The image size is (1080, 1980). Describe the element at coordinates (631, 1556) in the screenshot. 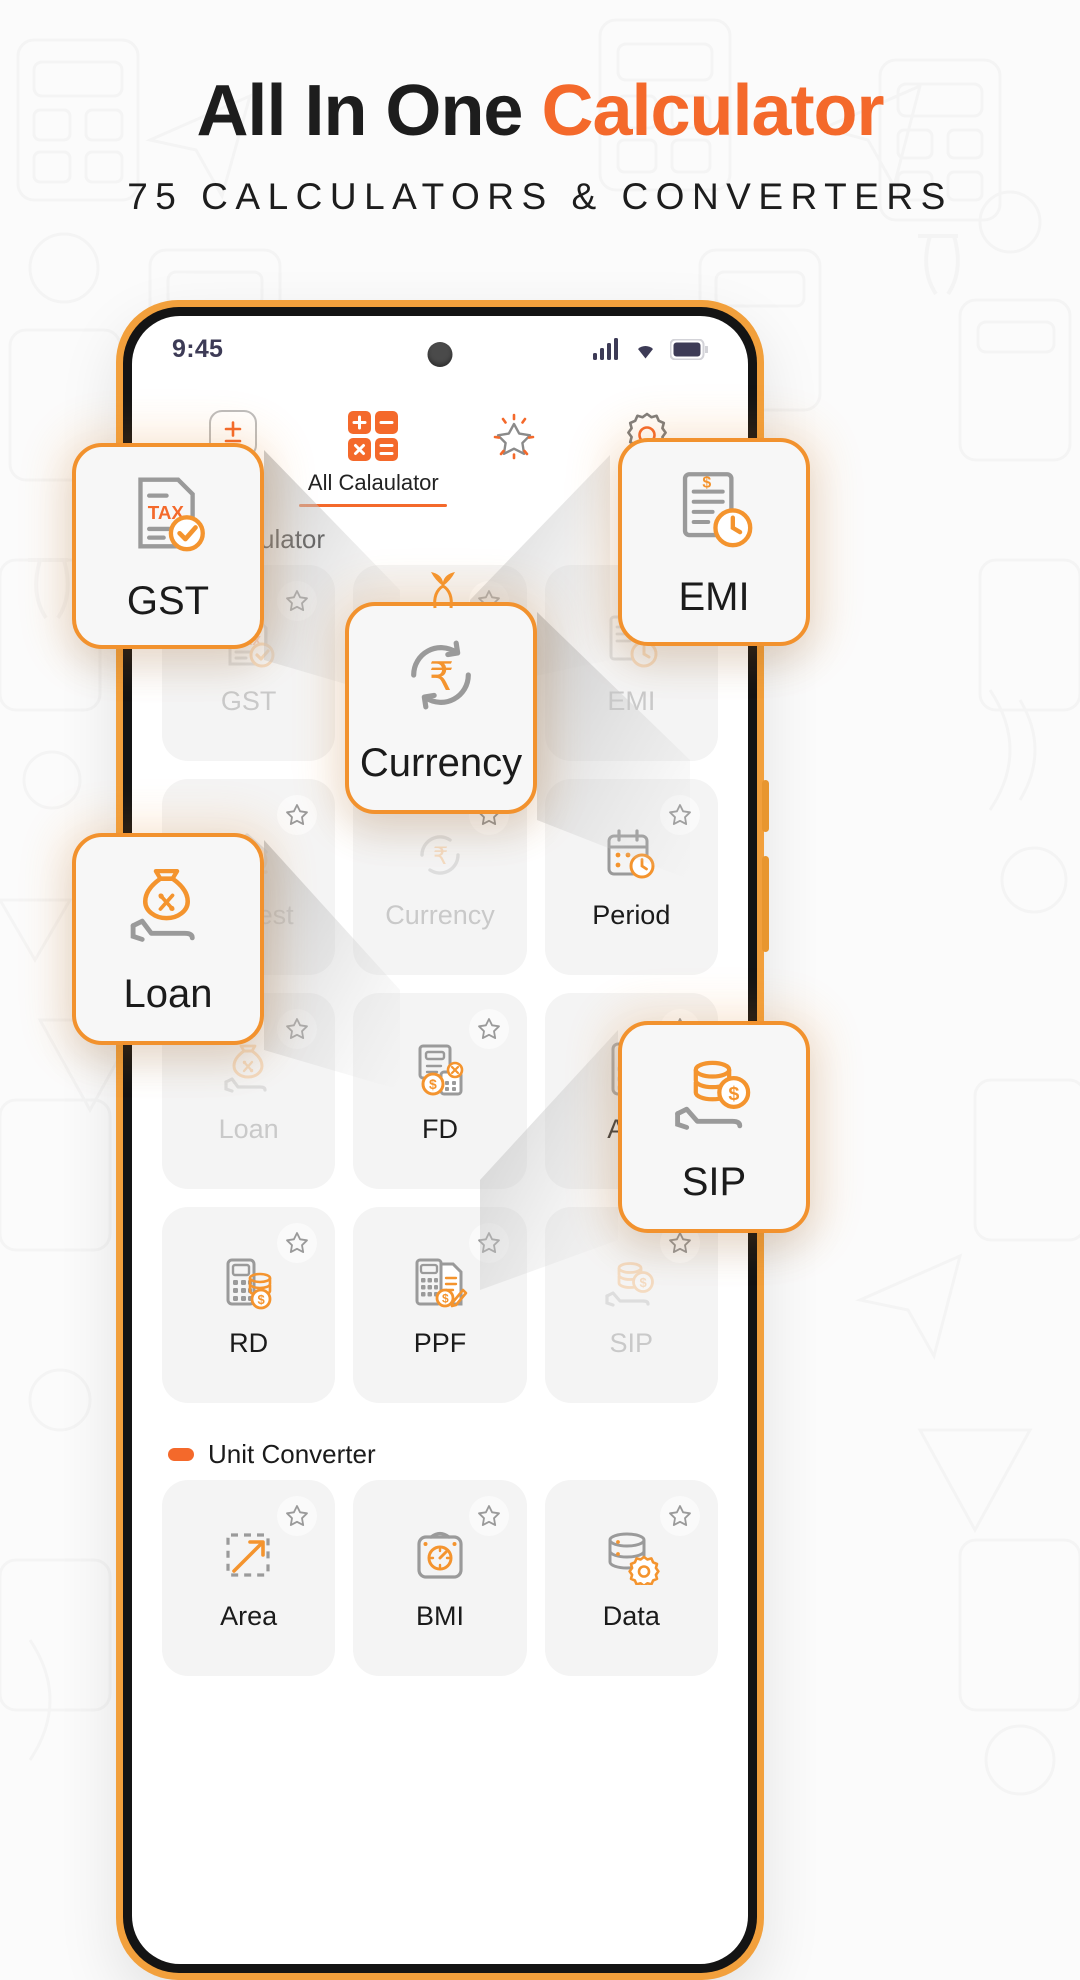

I see `database-gear-icon` at that location.